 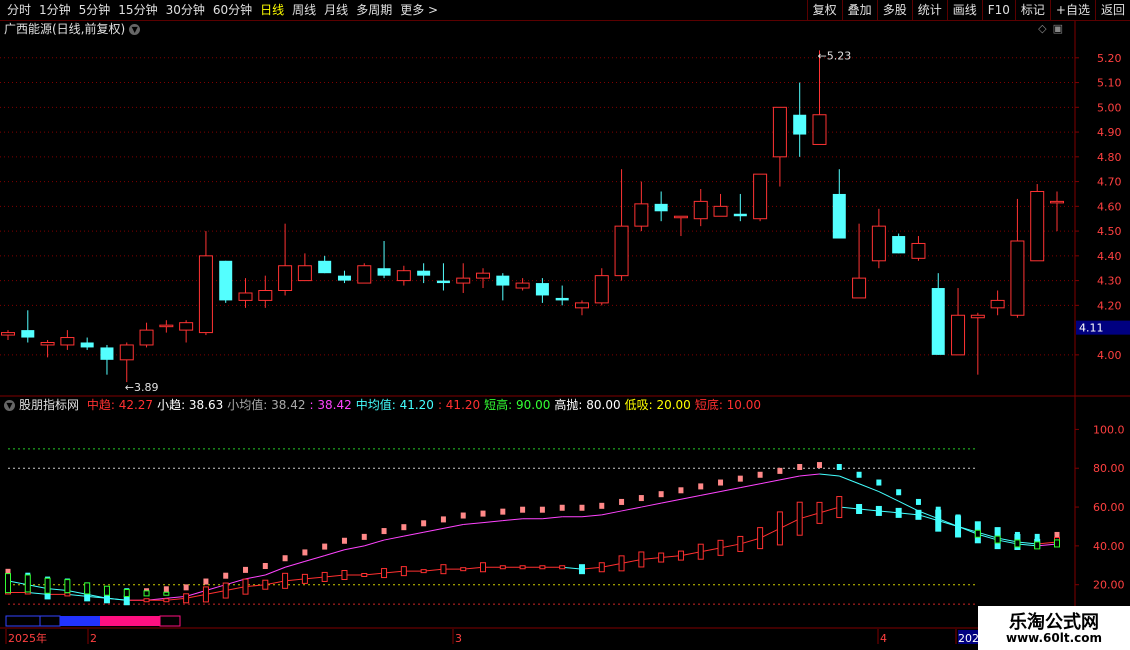 What do you see at coordinates (1109, 256) in the screenshot?
I see `price-tick-label: 4.40` at bounding box center [1109, 256].